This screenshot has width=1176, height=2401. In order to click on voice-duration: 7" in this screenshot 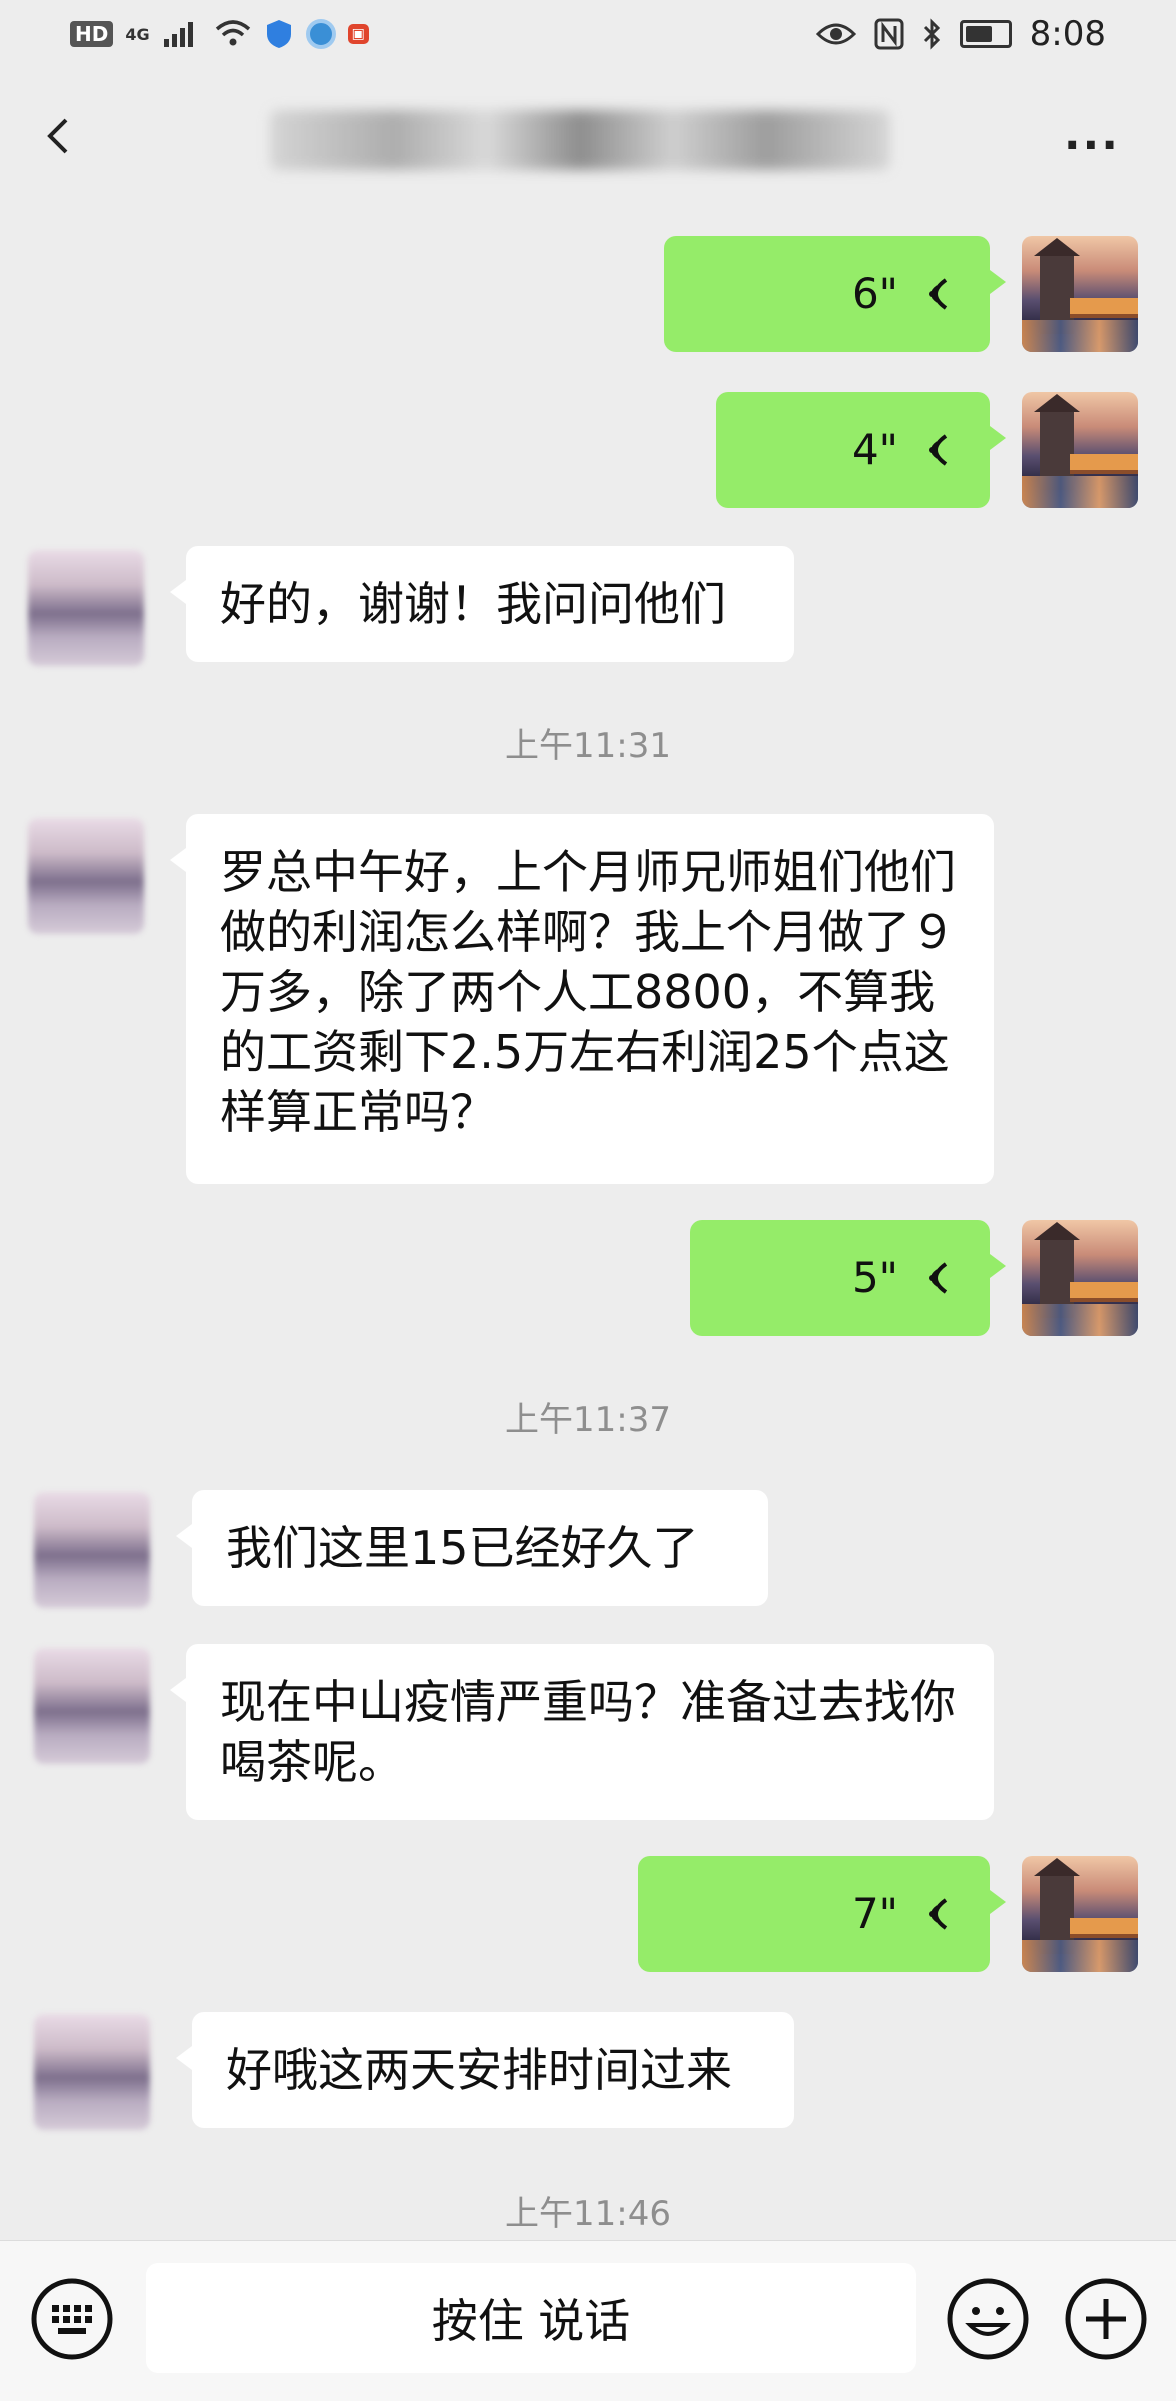, I will do `click(874, 1913)`.